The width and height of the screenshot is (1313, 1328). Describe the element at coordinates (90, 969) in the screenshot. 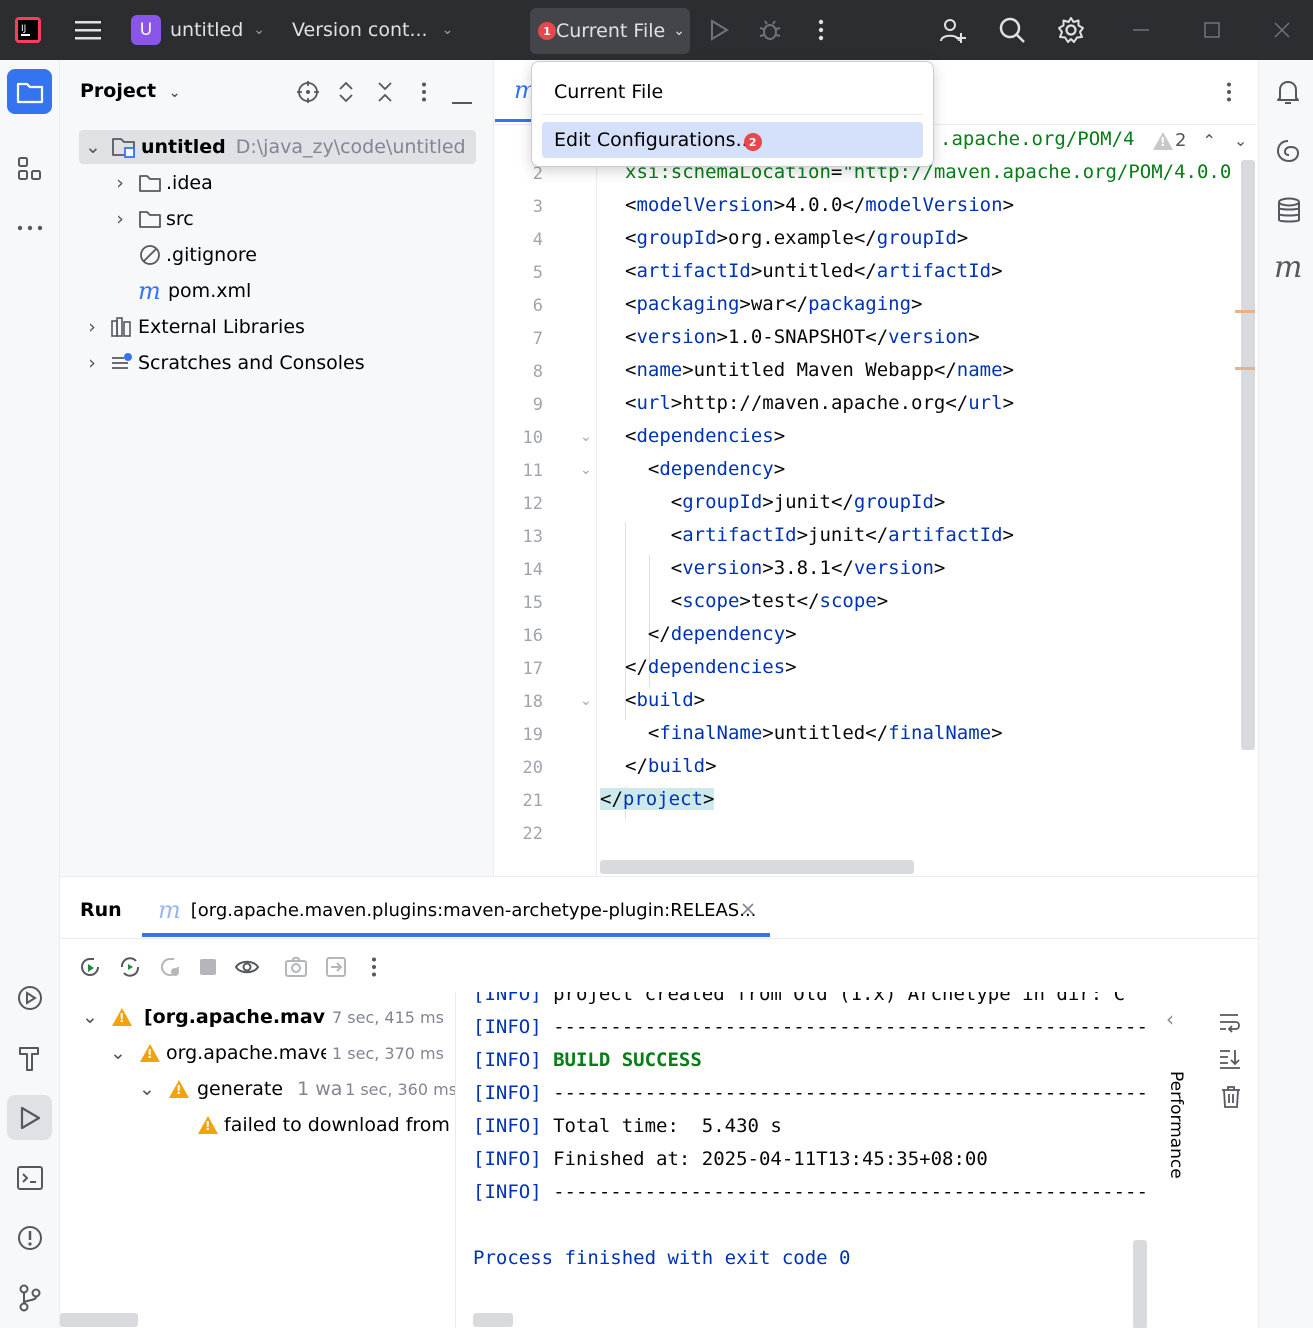

I see `rerun-icon` at that location.